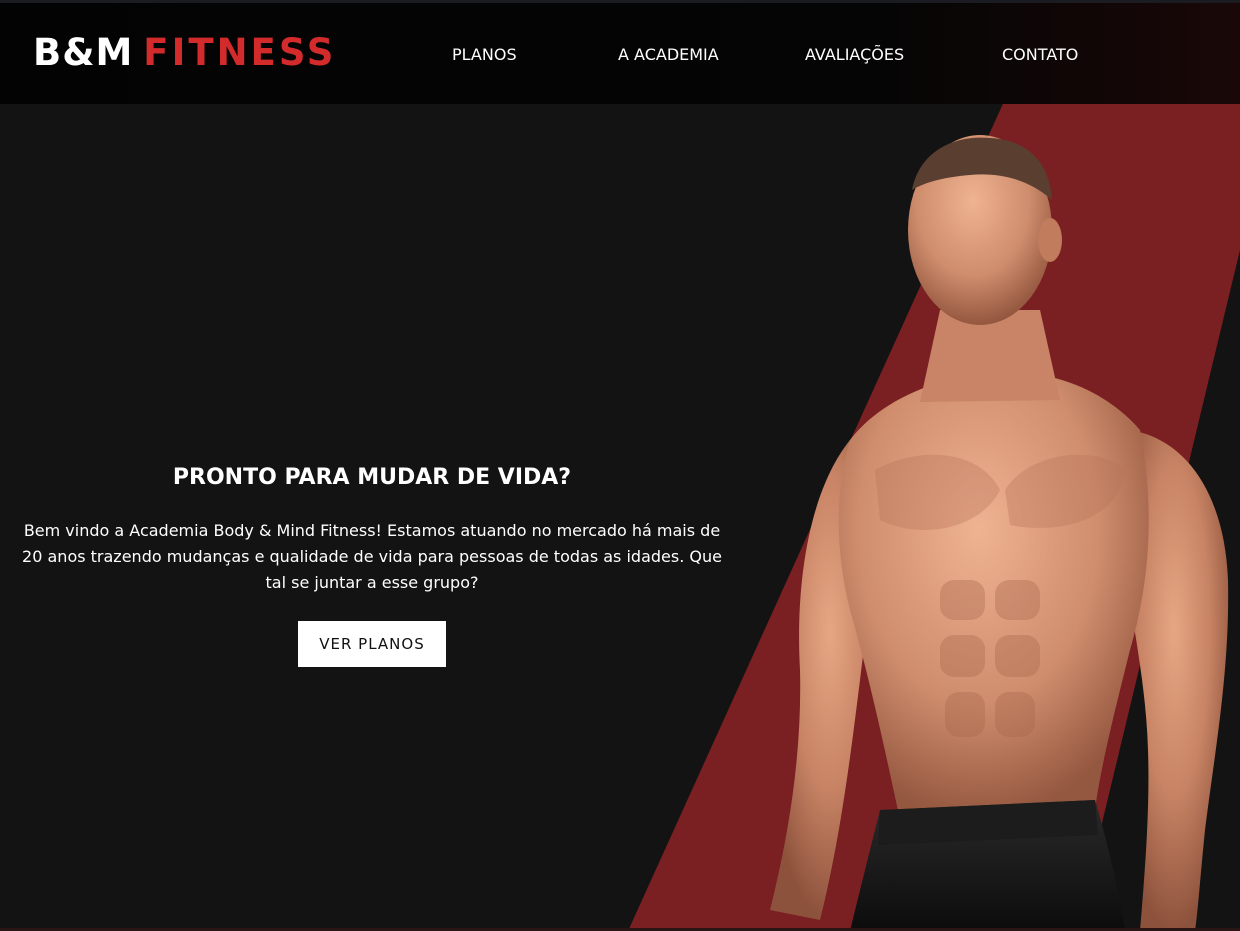 Image resolution: width=1240 pixels, height=931 pixels. I want to click on brand-logo: B&M FITNESS, so click(184, 53).